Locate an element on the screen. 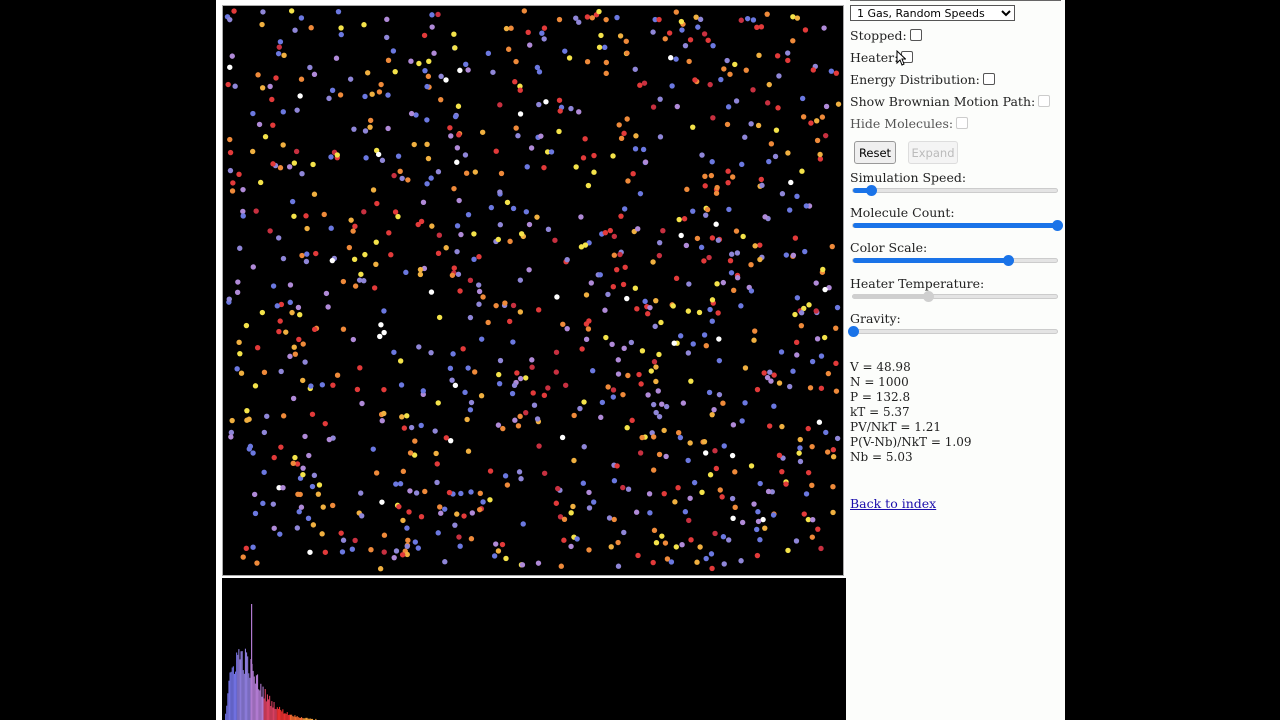  reset-button: Reset is located at coordinates (875, 152).